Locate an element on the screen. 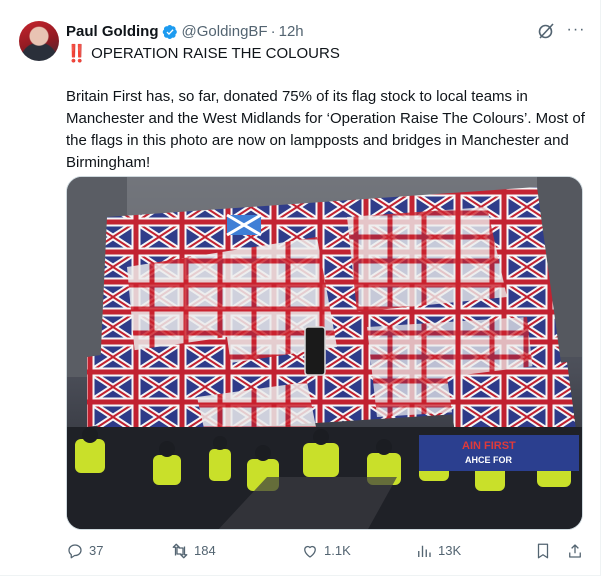 The height and width of the screenshot is (576, 601). reply-icon is located at coordinates (75, 551).